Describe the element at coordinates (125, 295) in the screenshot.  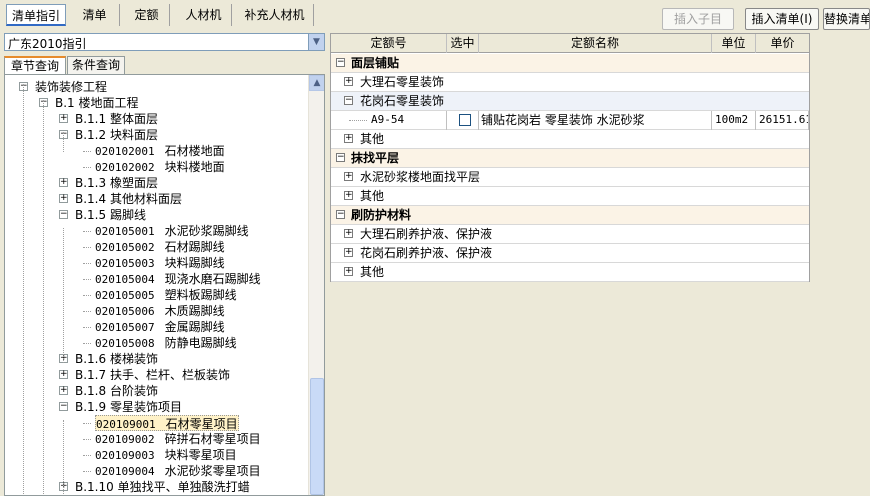
I see `tree-item-code: 020105005` at that location.